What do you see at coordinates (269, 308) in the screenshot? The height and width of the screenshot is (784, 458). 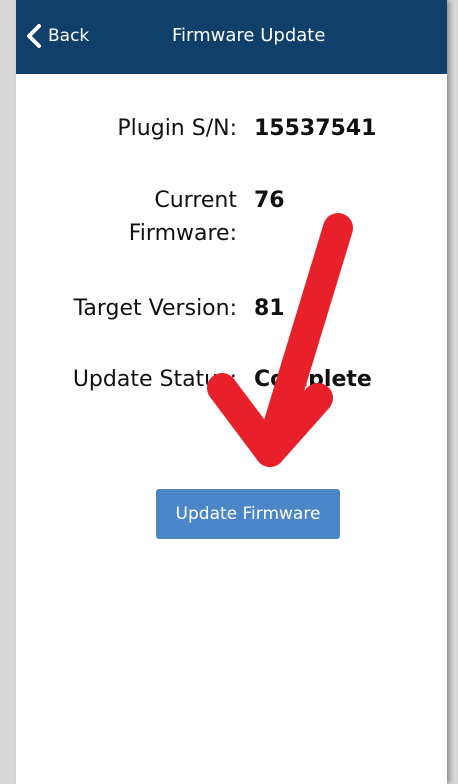 I see `target-version-value: 81` at bounding box center [269, 308].